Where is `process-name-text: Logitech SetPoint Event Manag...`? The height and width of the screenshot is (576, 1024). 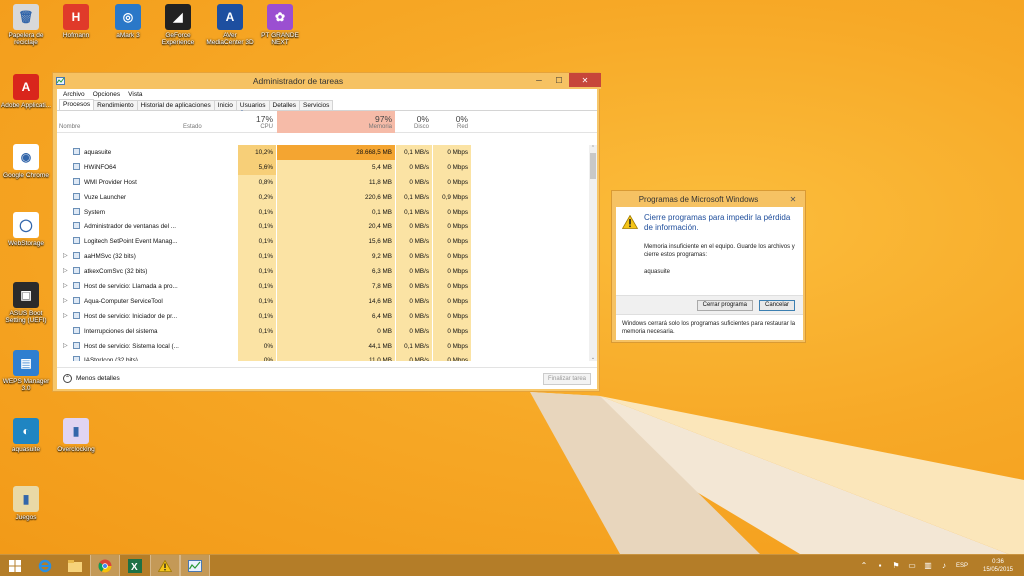
process-name-text: Logitech SetPoint Event Manag... is located at coordinates (131, 242).